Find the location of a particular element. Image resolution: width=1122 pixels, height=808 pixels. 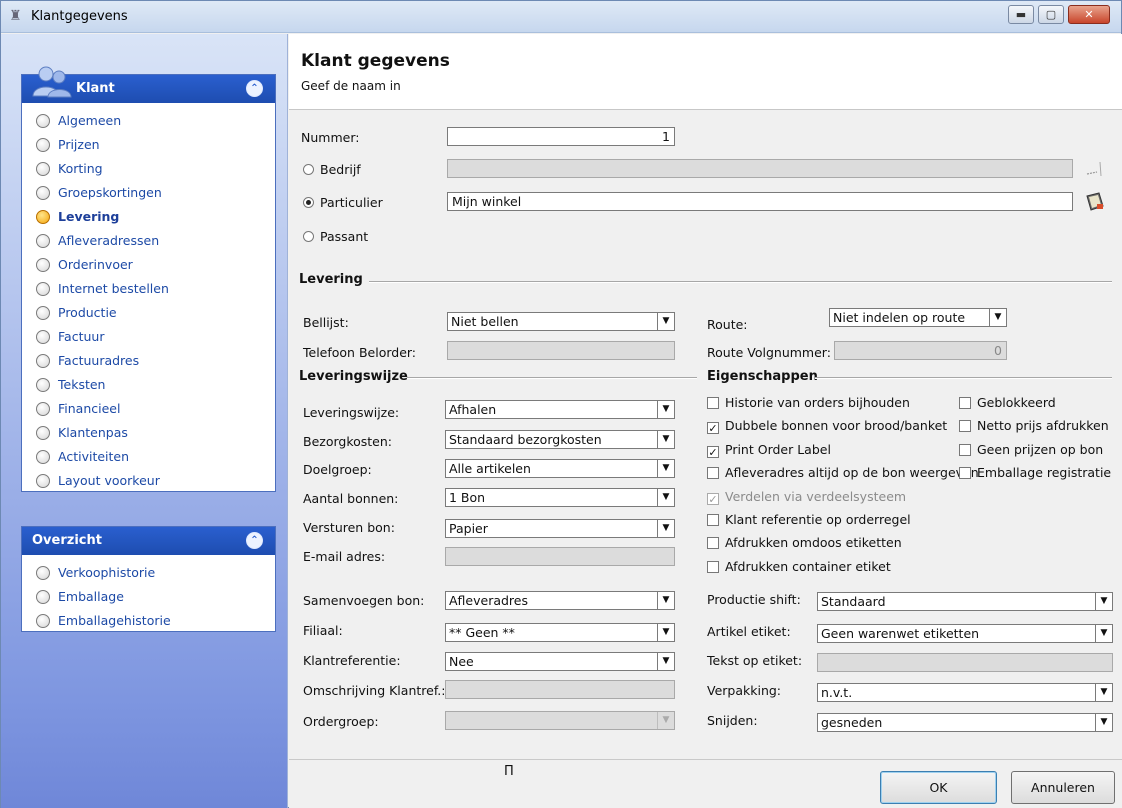

overzicht-panel-header: Overzicht ⌃ is located at coordinates (148, 541).